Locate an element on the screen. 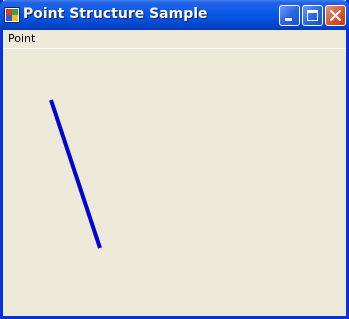  maximize-button is located at coordinates (312, 15).